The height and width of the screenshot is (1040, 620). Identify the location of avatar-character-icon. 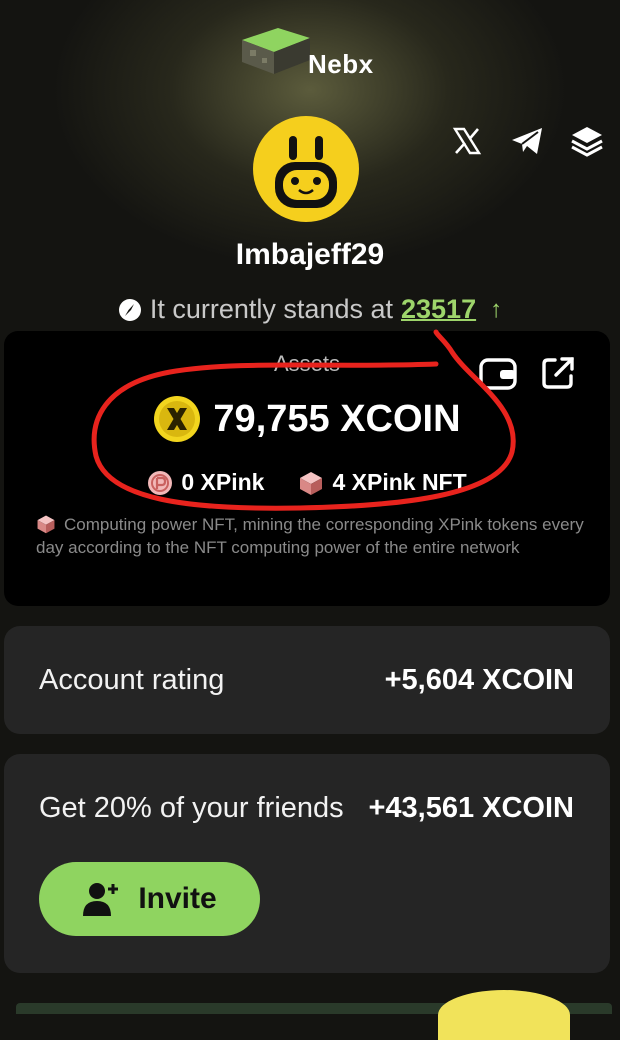
(306, 169).